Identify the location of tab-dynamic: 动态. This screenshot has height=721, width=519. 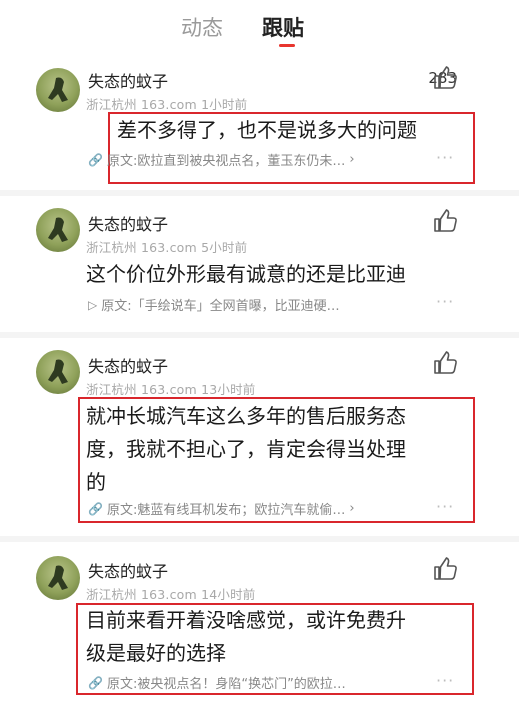
(202, 27).